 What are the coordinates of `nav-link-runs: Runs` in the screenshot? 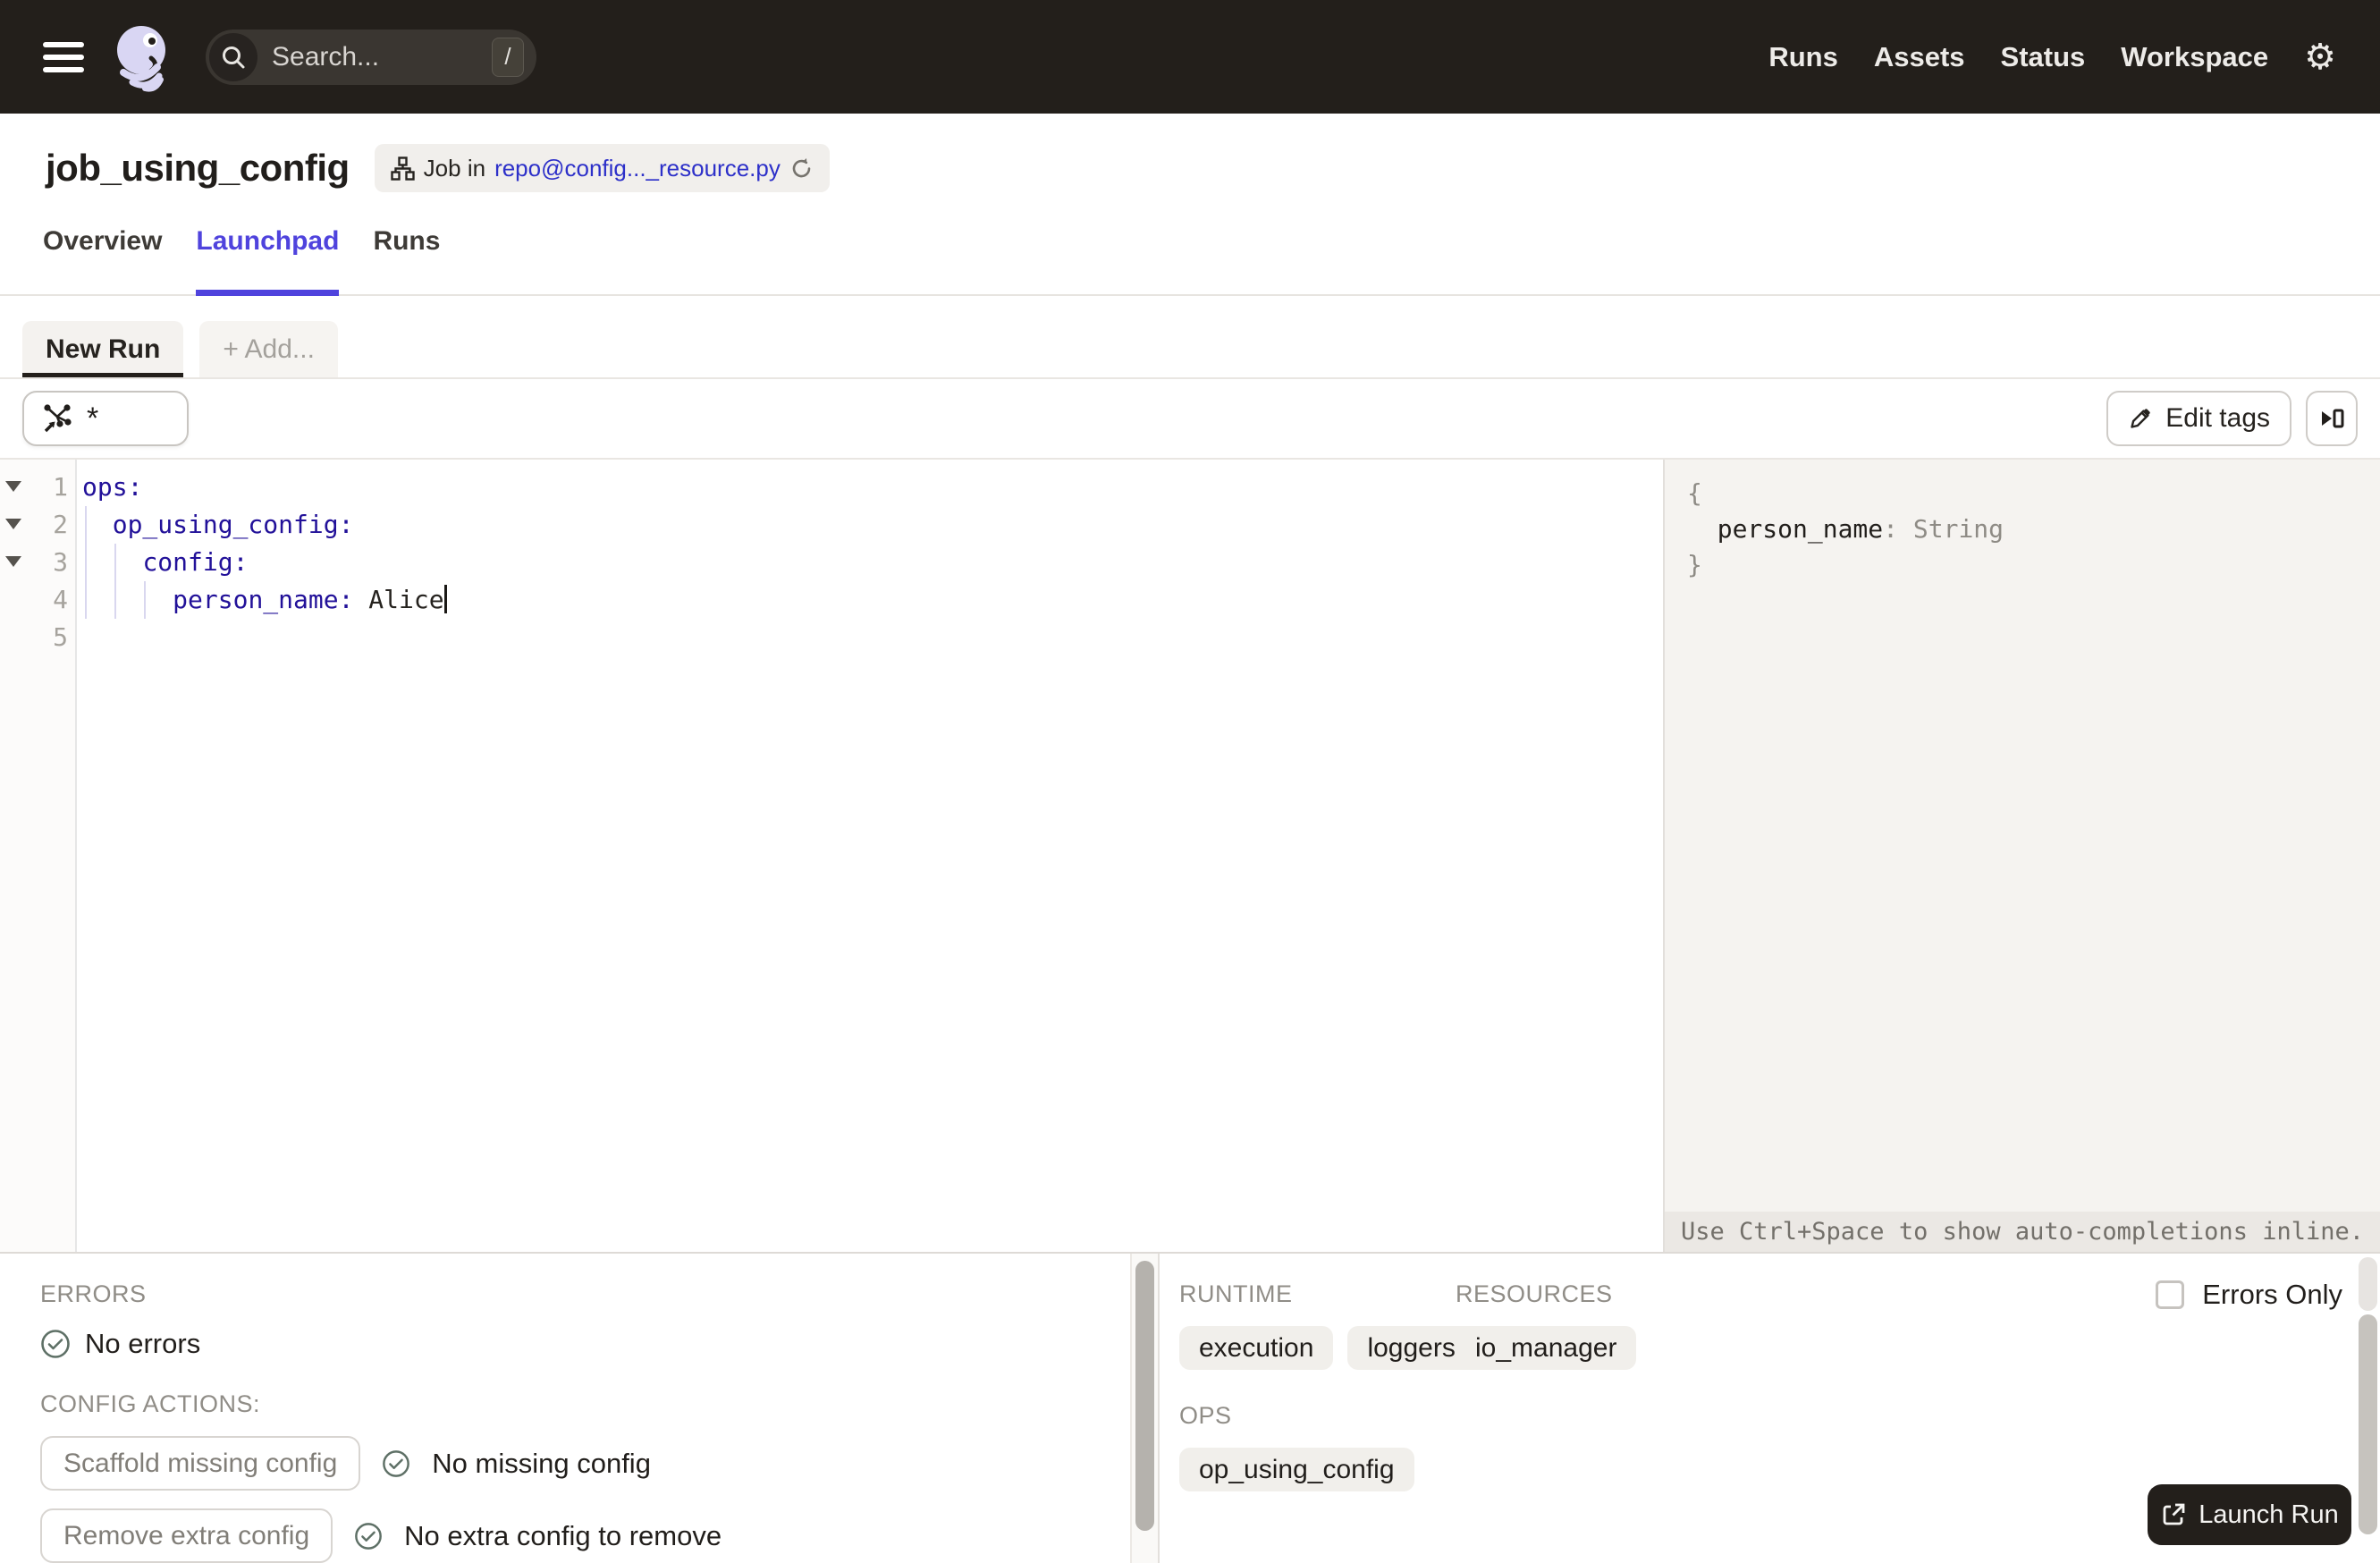 It's located at (1803, 57).